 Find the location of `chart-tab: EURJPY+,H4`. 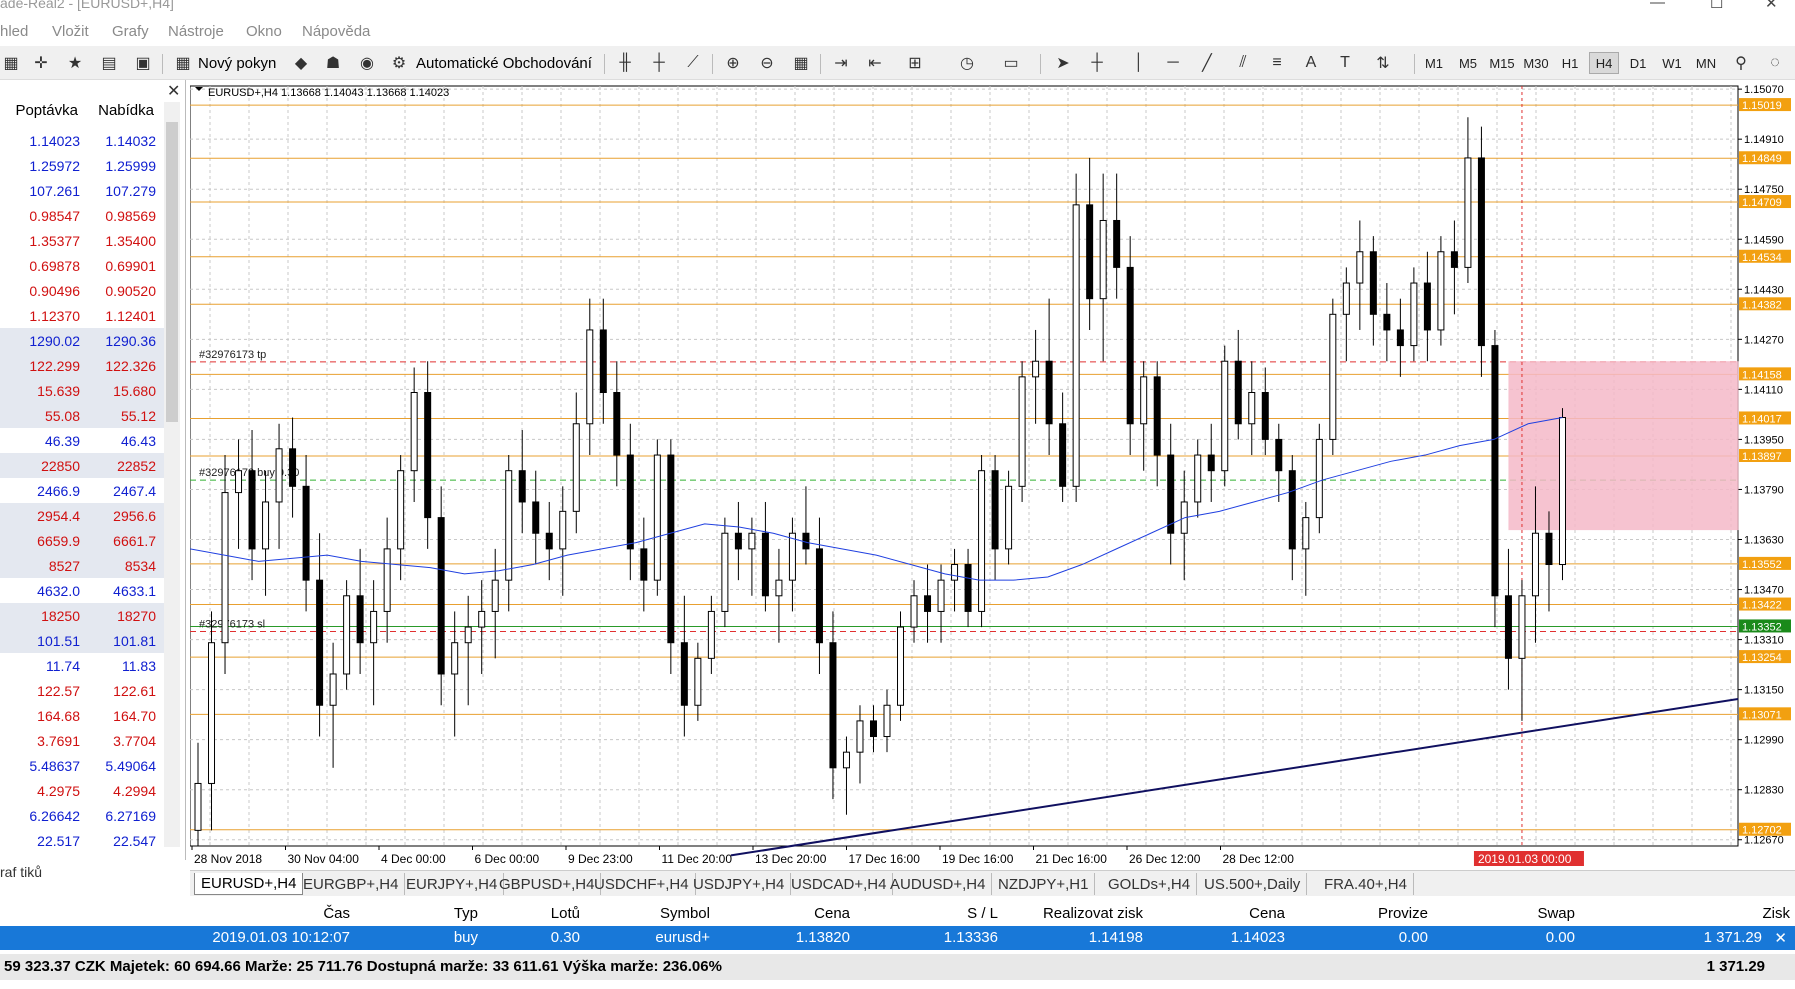

chart-tab: EURJPY+,H4 is located at coordinates (452, 884).